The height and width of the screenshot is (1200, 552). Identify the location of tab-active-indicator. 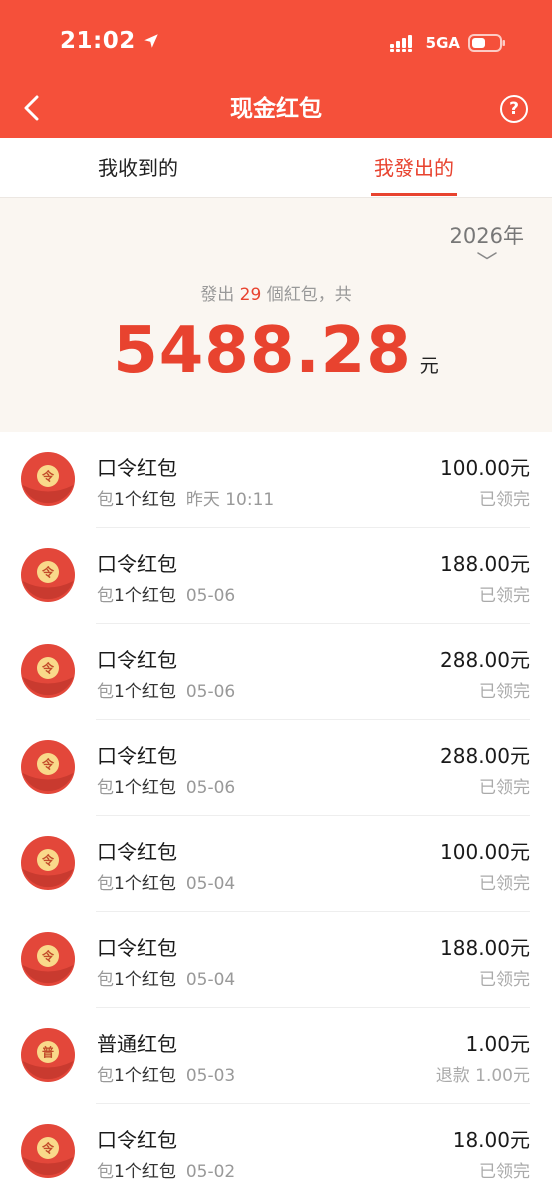
(414, 194).